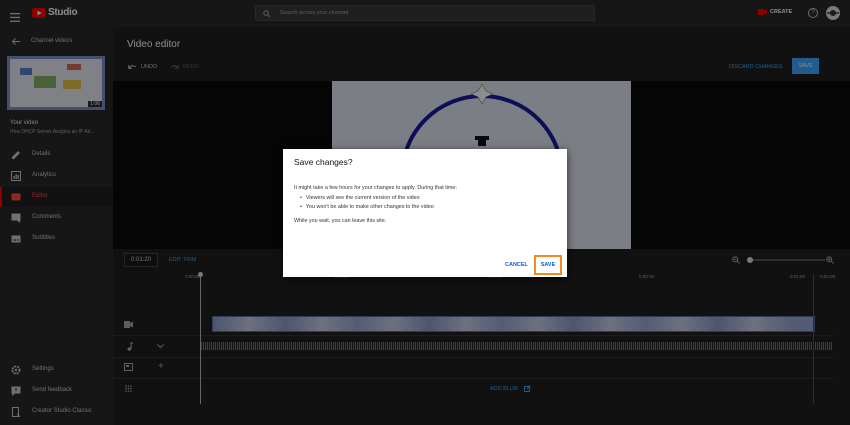 The height and width of the screenshot is (425, 850). I want to click on dialog-cancel-button: CANCEL, so click(516, 265).